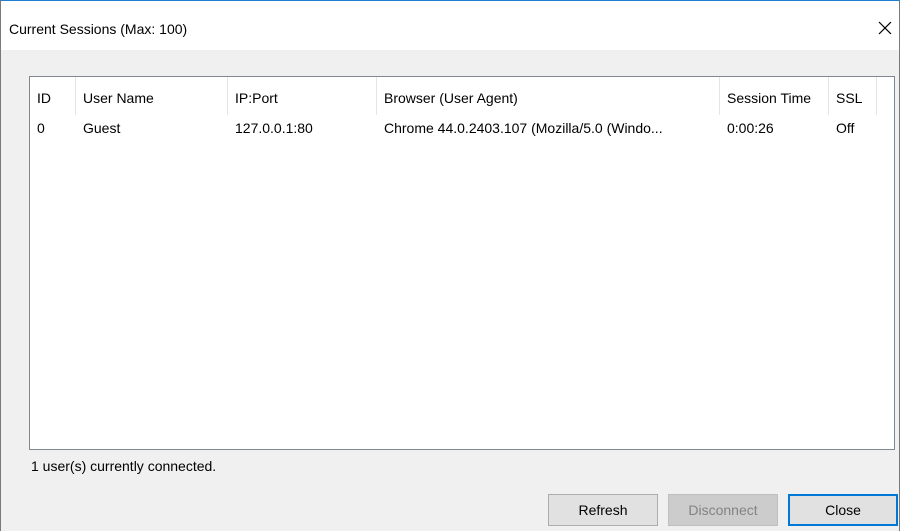 Image resolution: width=900 pixels, height=531 pixels. Describe the element at coordinates (843, 510) in the screenshot. I see `close-button: Close` at that location.